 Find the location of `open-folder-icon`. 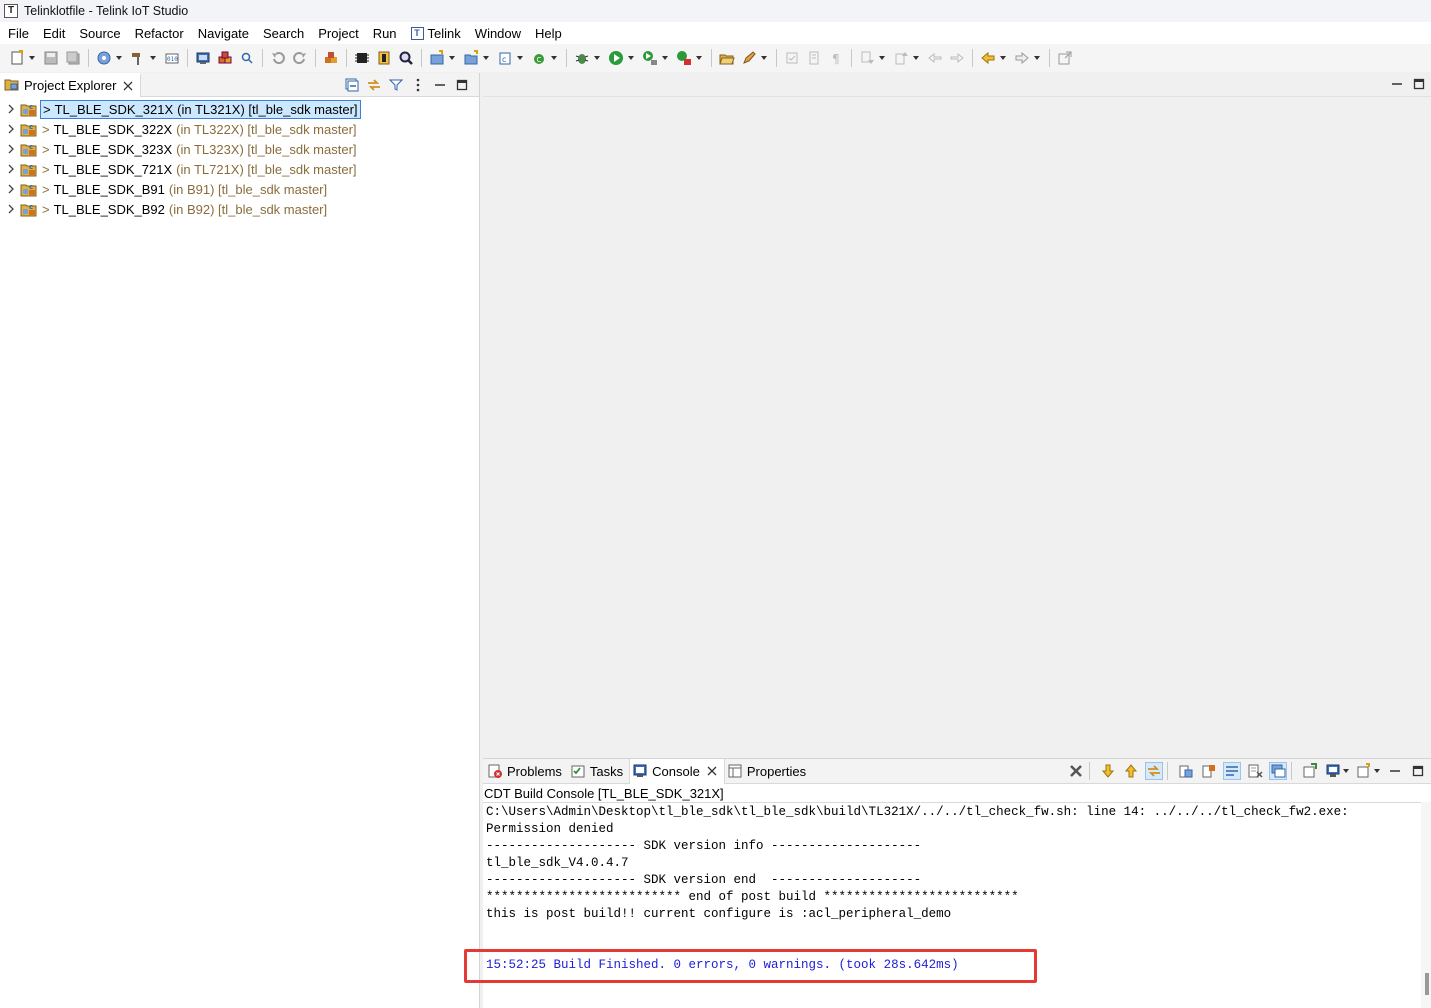

open-folder-icon is located at coordinates (727, 58).